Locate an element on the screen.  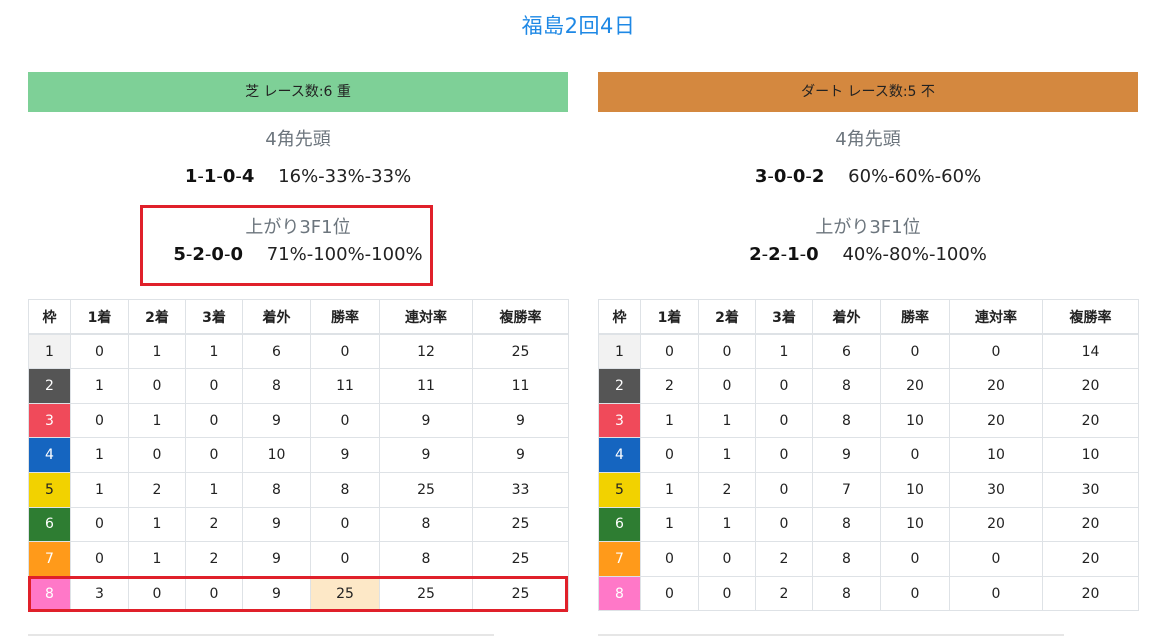
turf-col-header: 枠 is located at coordinates (49, 317).